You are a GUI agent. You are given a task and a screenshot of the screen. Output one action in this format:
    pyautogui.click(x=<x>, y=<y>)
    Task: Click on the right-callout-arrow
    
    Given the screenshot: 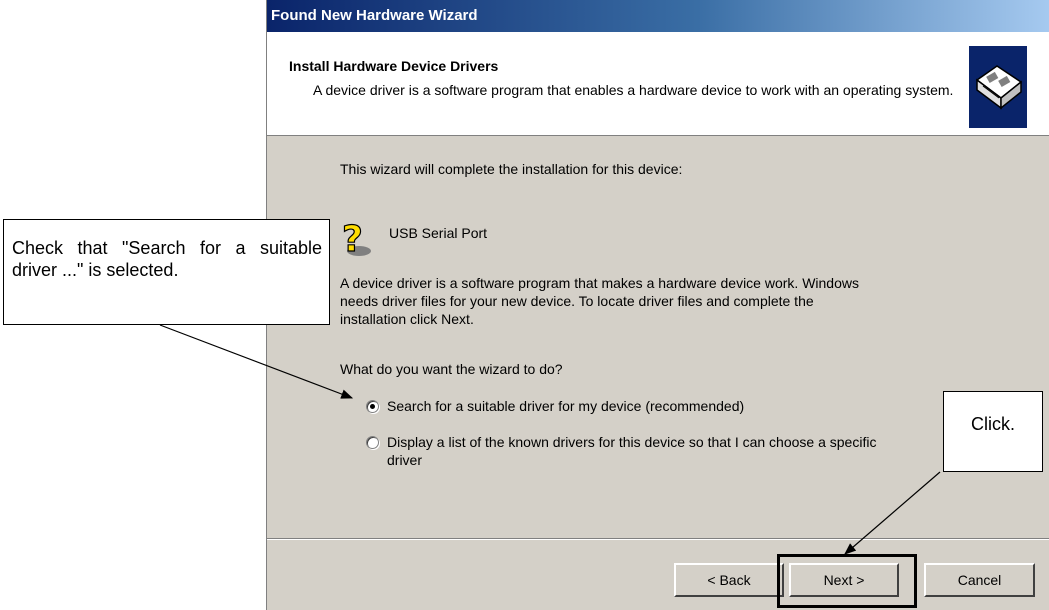 What is the action you would take?
    pyautogui.click(x=892, y=513)
    